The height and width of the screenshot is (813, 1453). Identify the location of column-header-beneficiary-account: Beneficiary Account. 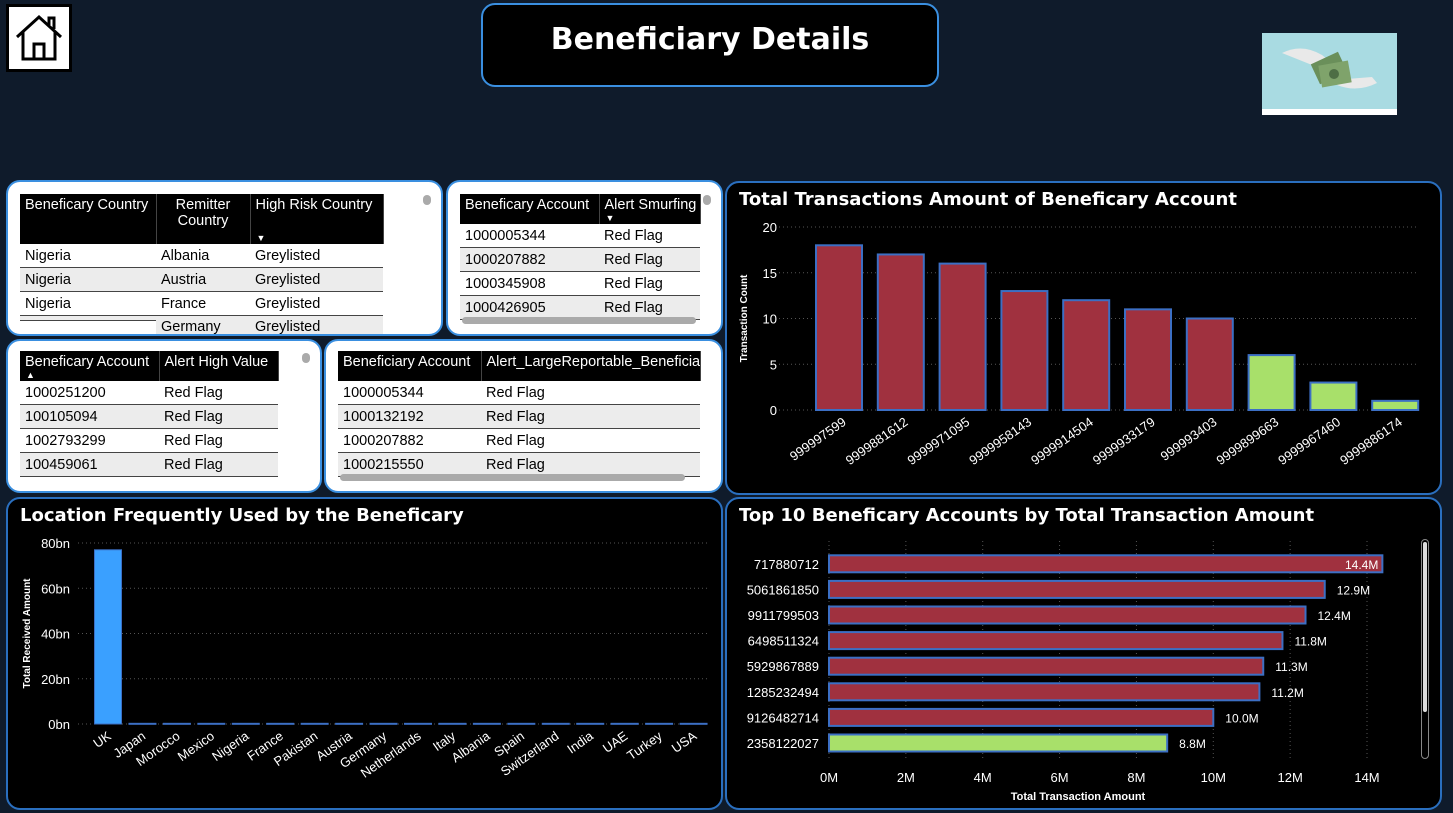
(410, 366).